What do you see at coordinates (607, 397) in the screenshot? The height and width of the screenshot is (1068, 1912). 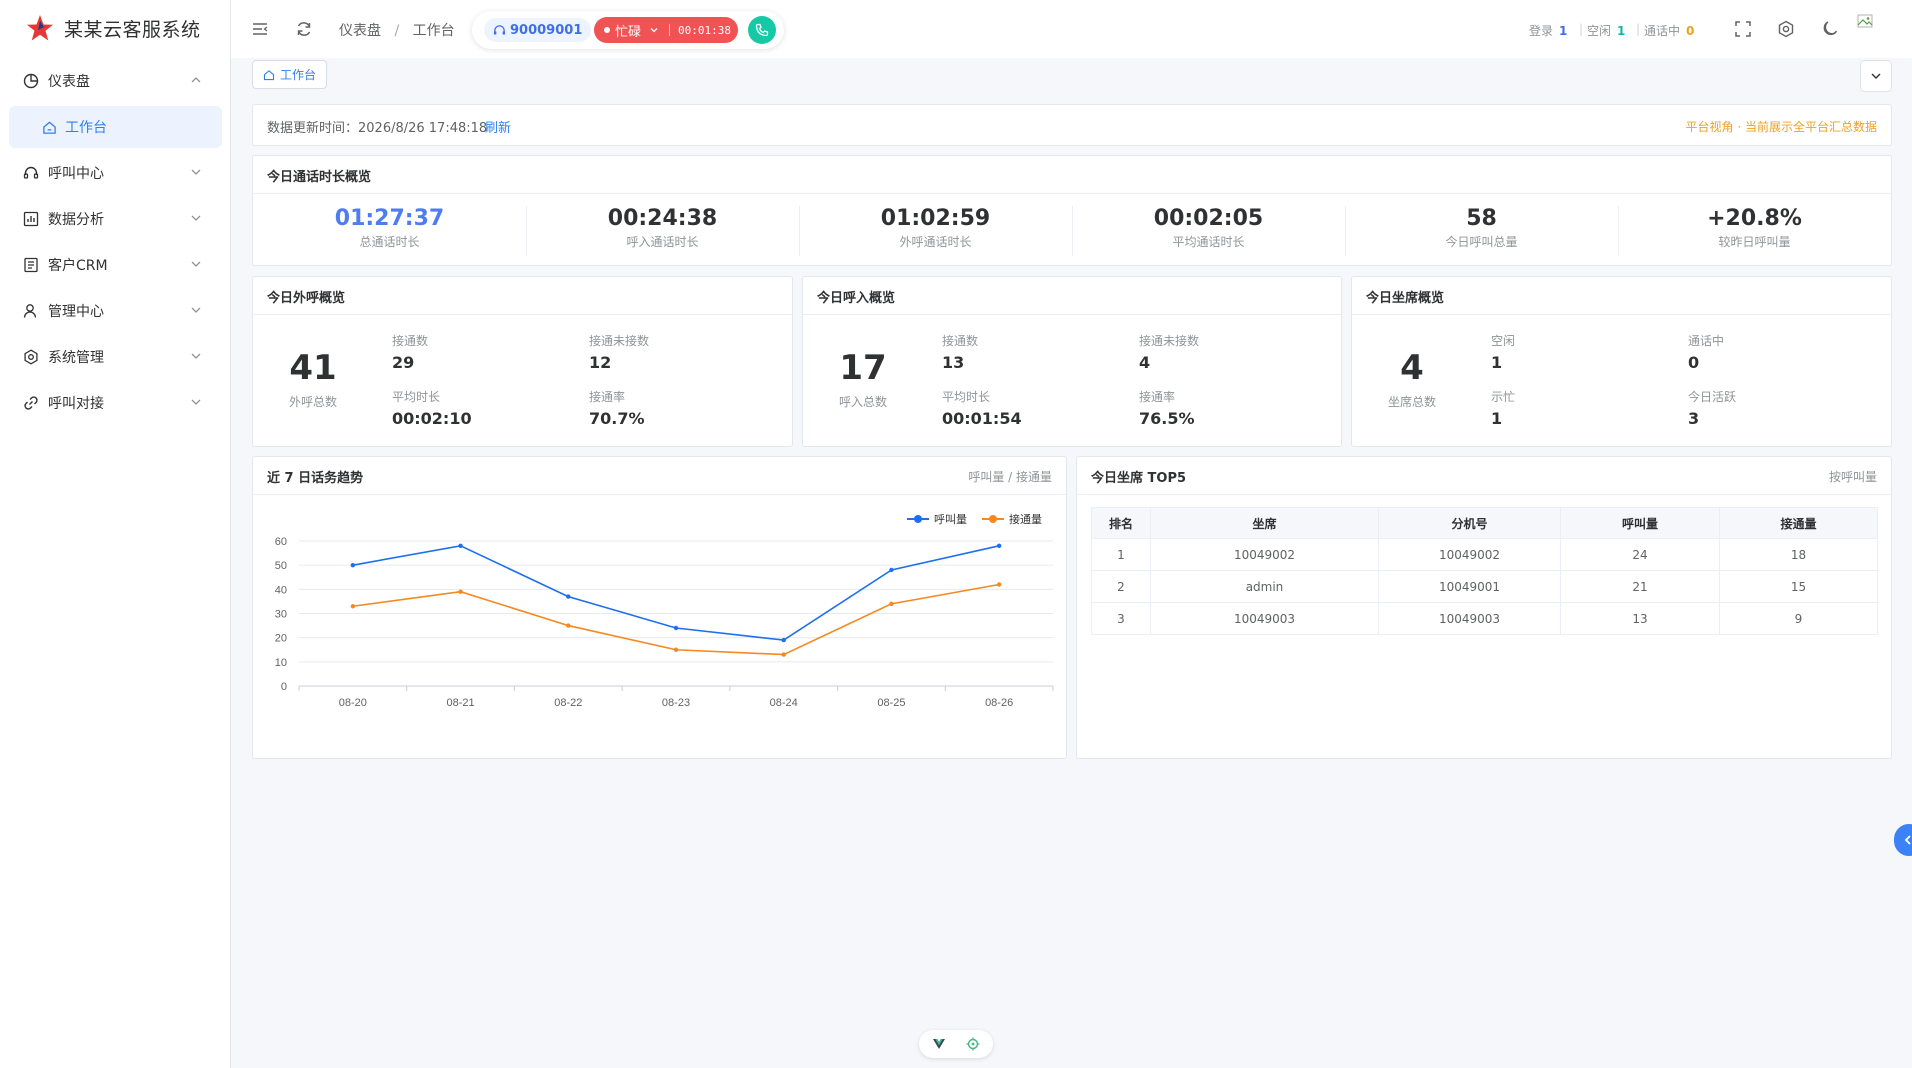 I see `connect-rate-label: 接通率` at bounding box center [607, 397].